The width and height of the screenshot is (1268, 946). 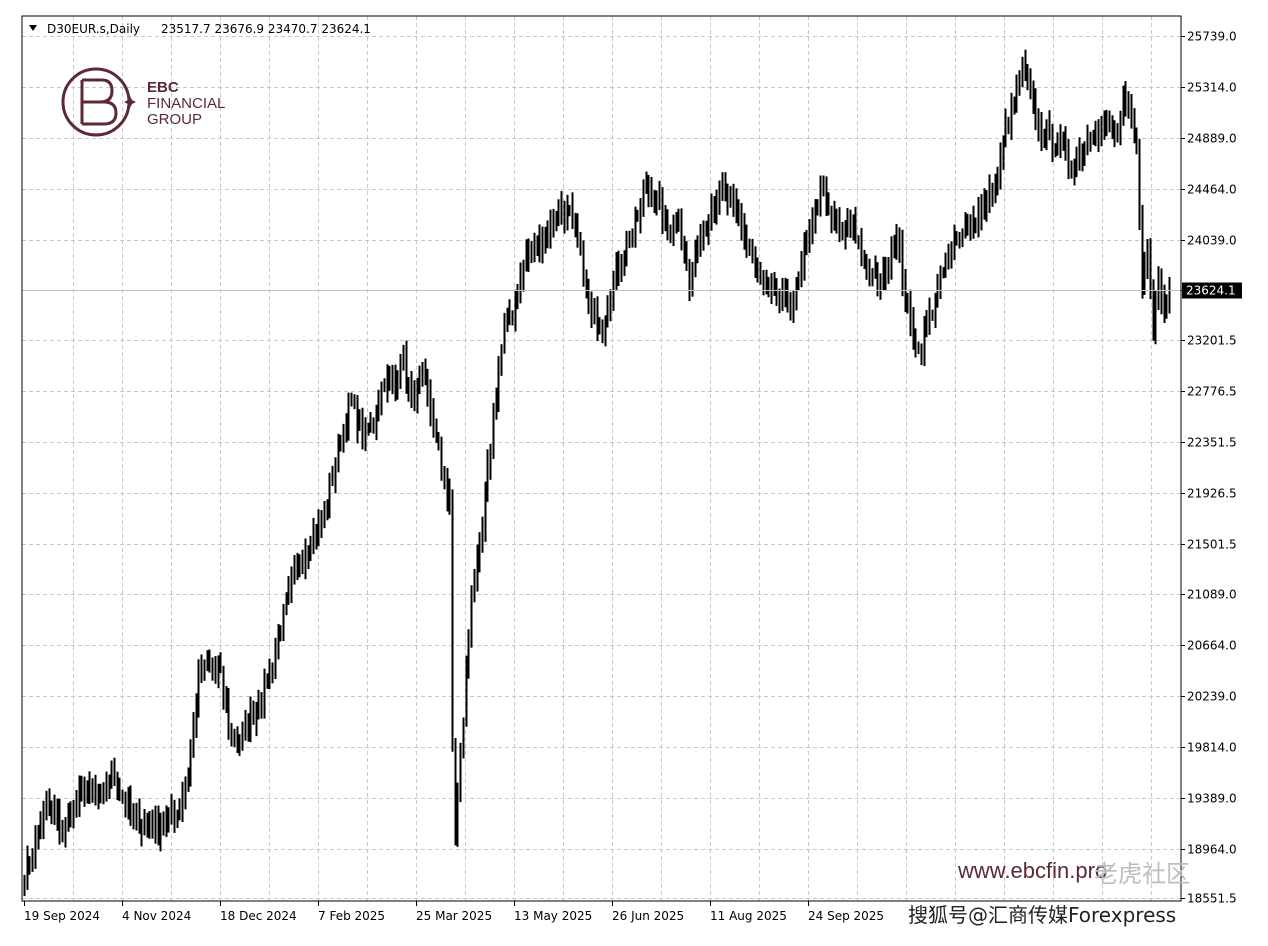 What do you see at coordinates (1212, 748) in the screenshot?
I see `y-tick-label: 19814.0` at bounding box center [1212, 748].